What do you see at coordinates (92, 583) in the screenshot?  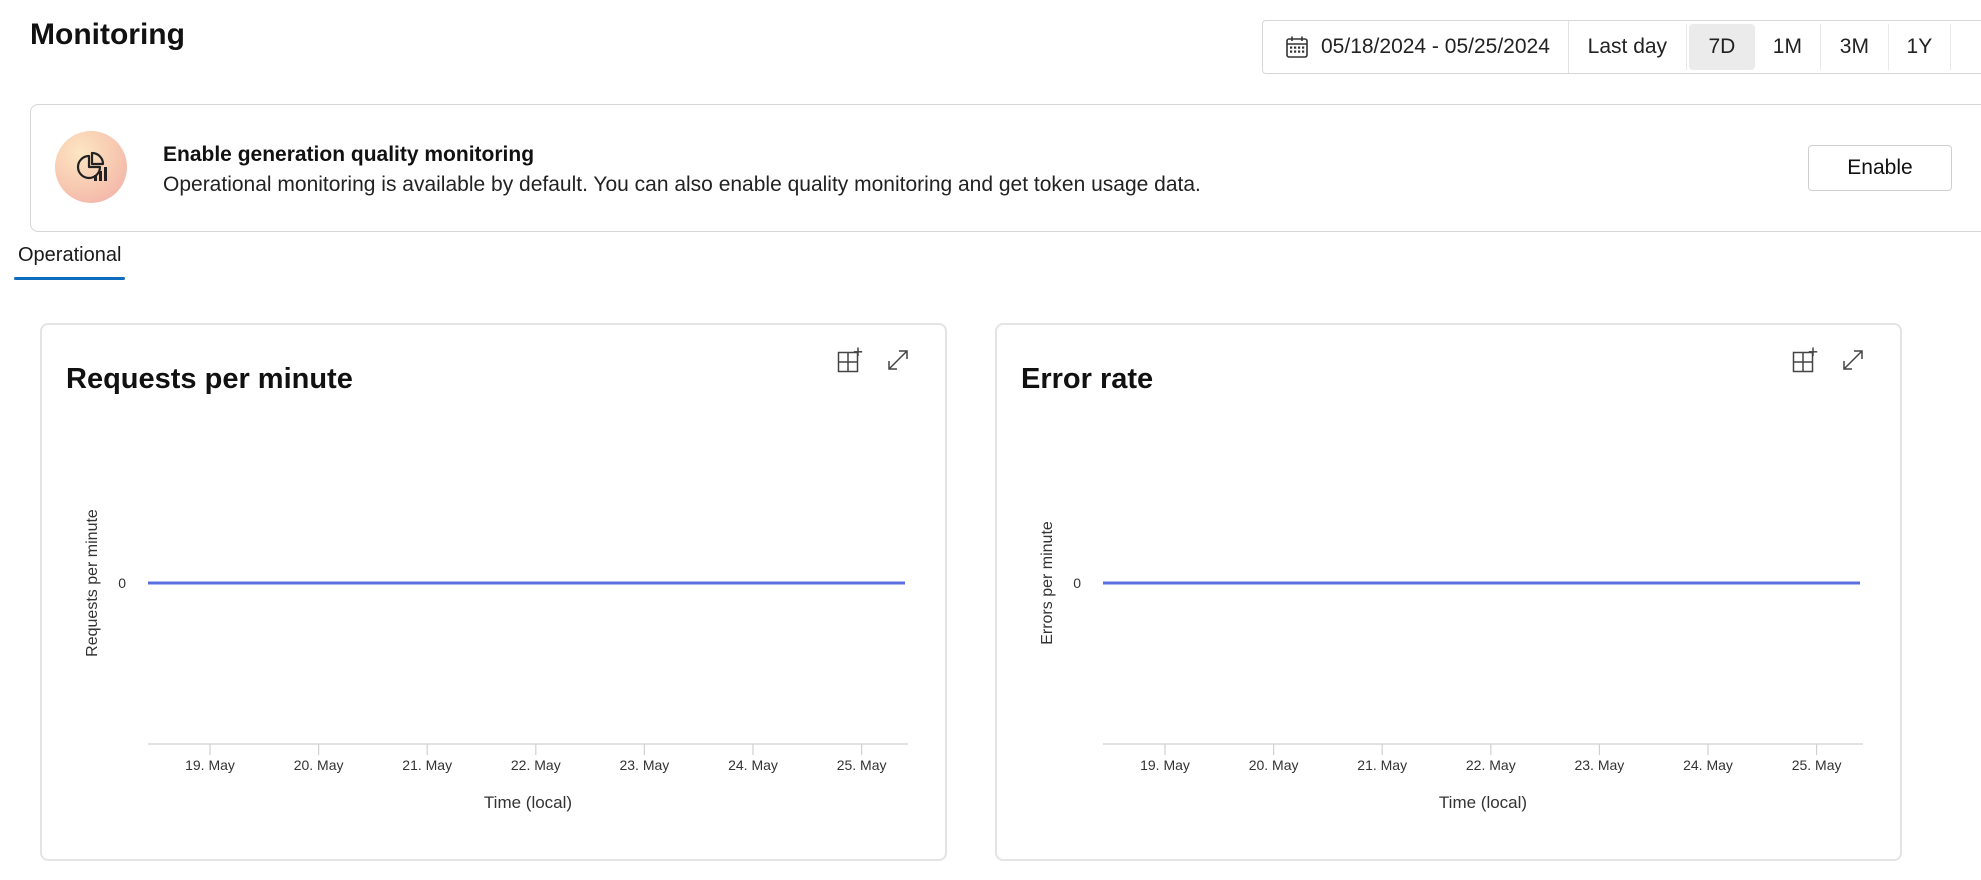 I see `y-axis-label: Requests per minute` at bounding box center [92, 583].